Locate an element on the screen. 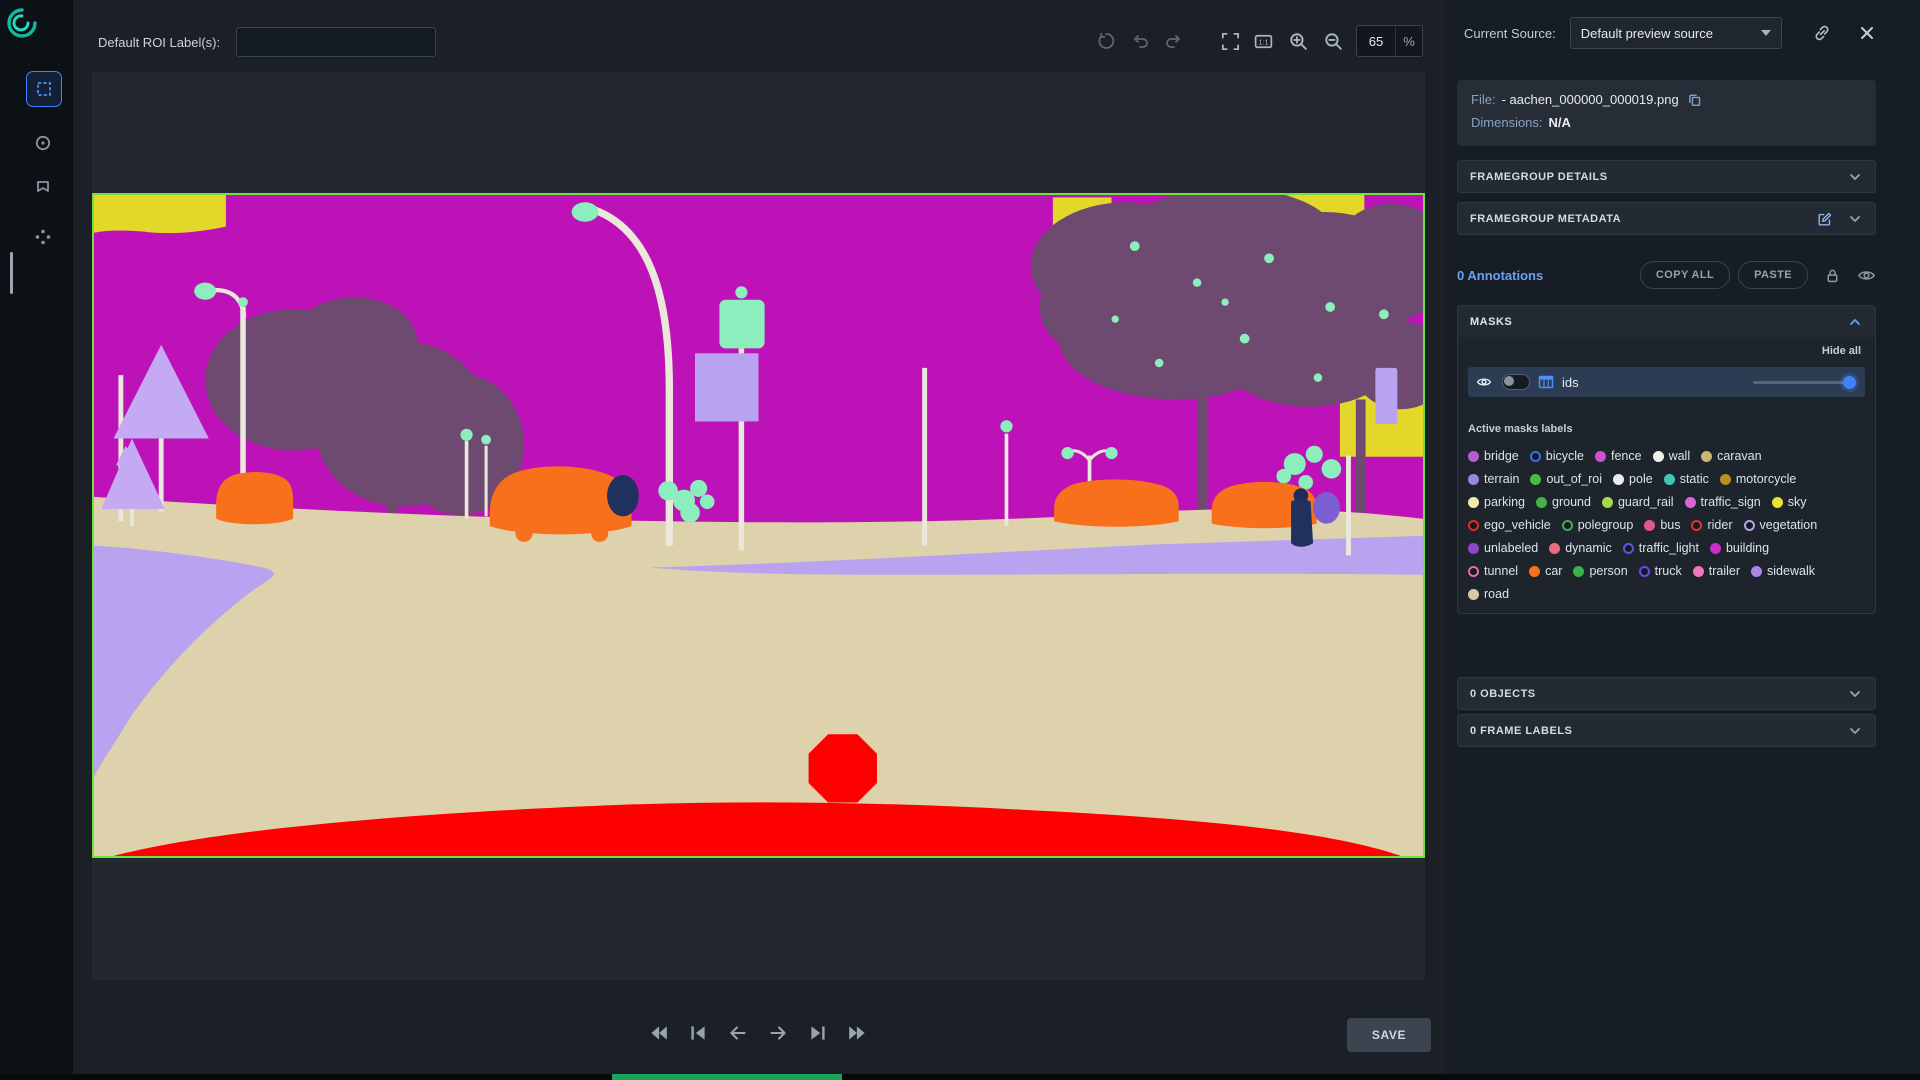 The width and height of the screenshot is (1920, 1080). mask-label-caravan: caravan is located at coordinates (1731, 456).